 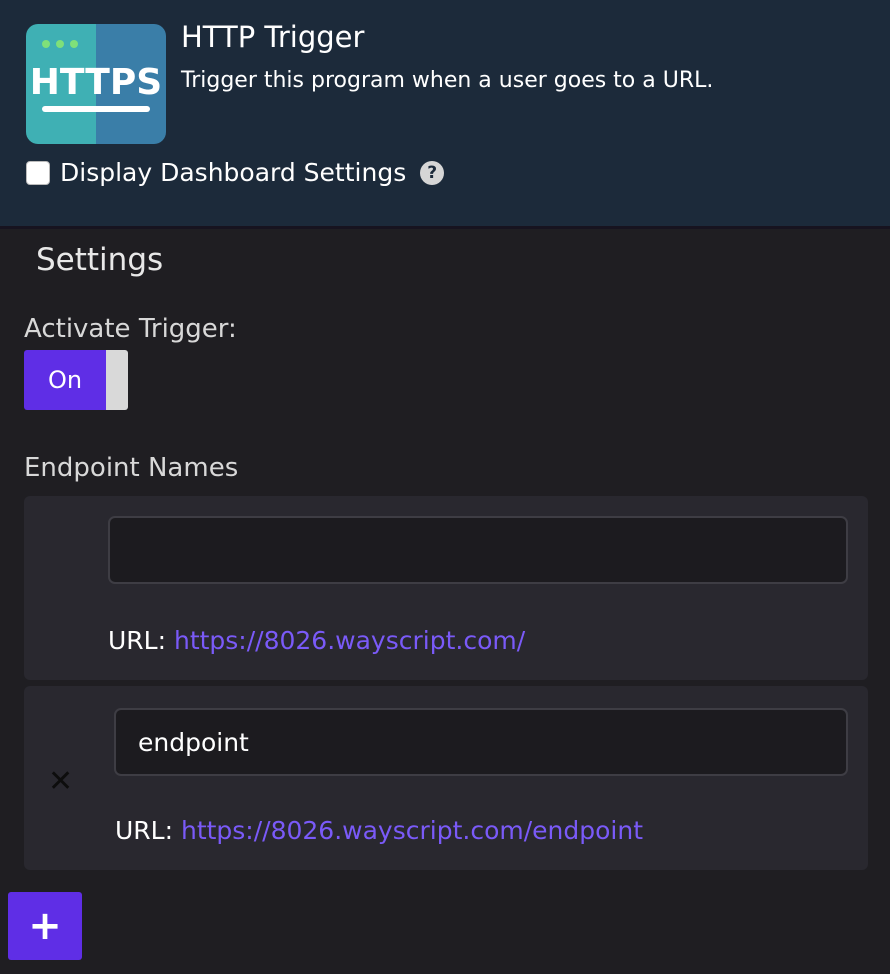 What do you see at coordinates (60, 44) in the screenshot?
I see `logo-dots` at bounding box center [60, 44].